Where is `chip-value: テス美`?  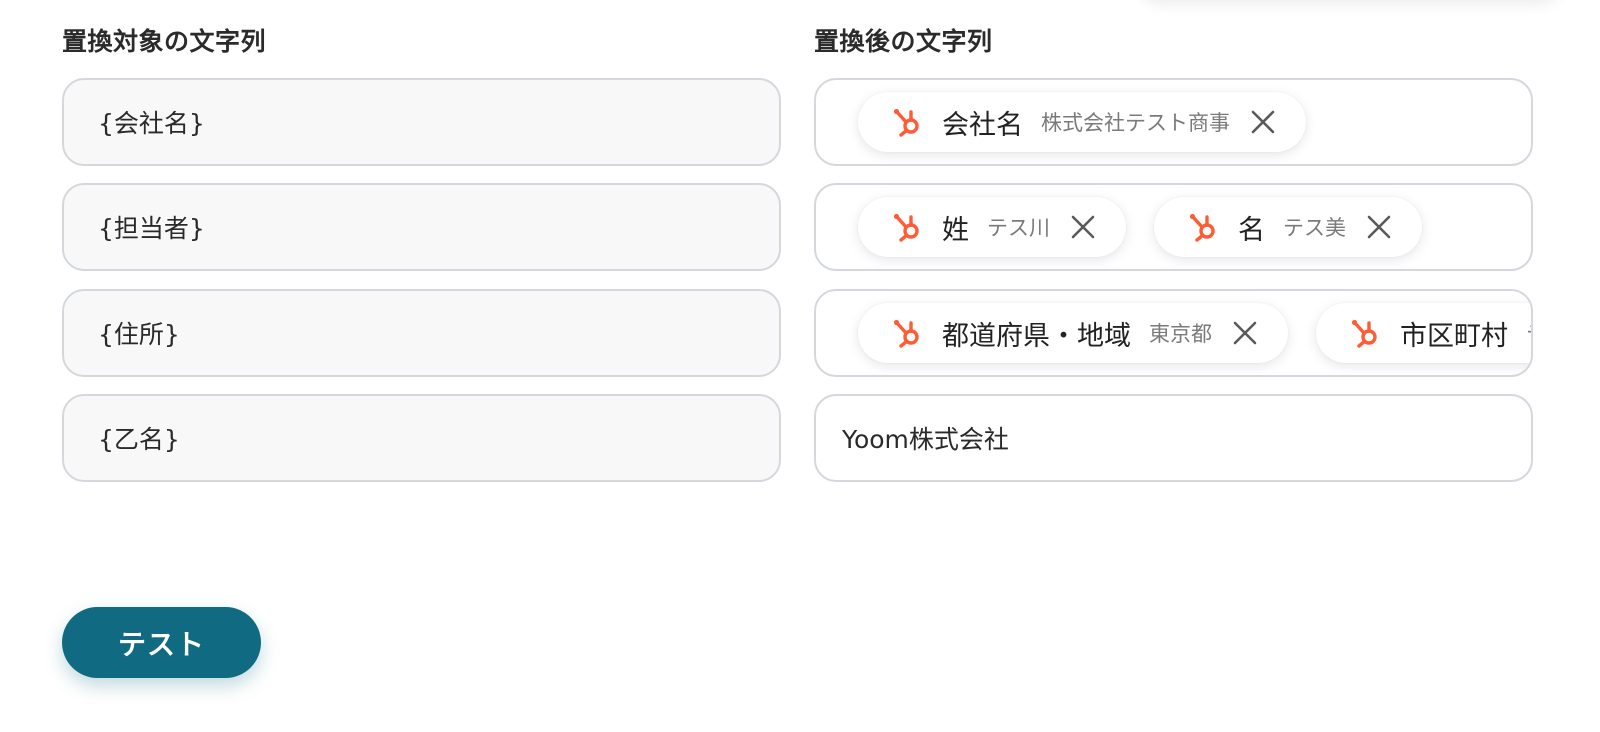 chip-value: テス美 is located at coordinates (1314, 228).